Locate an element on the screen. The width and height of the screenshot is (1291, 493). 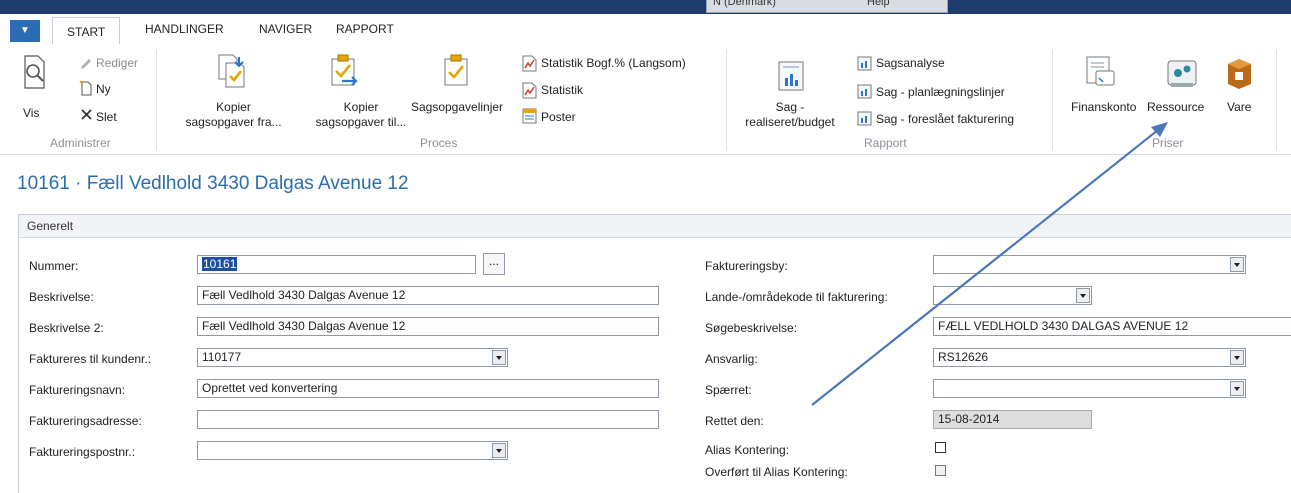
group-label-administrer: Administrer is located at coordinates (80, 143).